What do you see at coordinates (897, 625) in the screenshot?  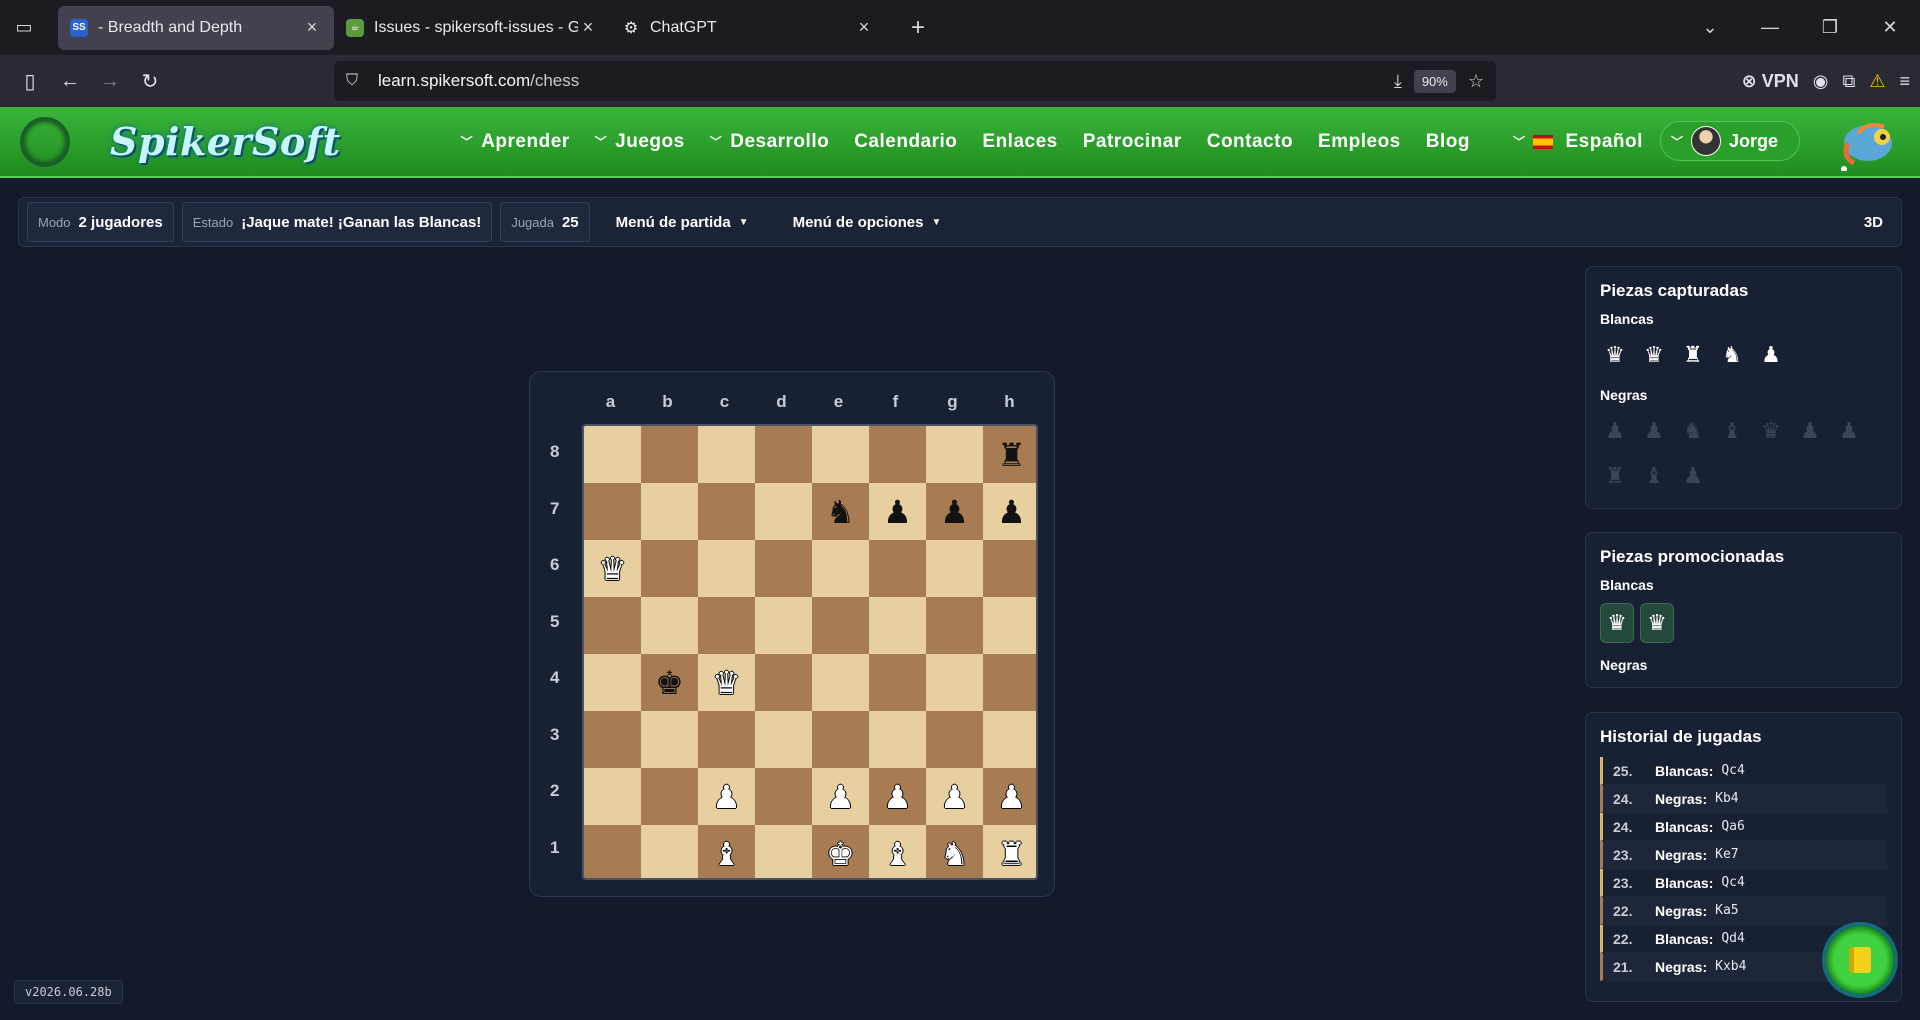 I see `square-f5` at bounding box center [897, 625].